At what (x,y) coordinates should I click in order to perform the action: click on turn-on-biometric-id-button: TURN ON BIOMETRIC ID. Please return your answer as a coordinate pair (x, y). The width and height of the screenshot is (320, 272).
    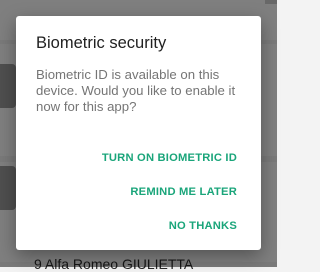
    Looking at the image, I should click on (169, 163).